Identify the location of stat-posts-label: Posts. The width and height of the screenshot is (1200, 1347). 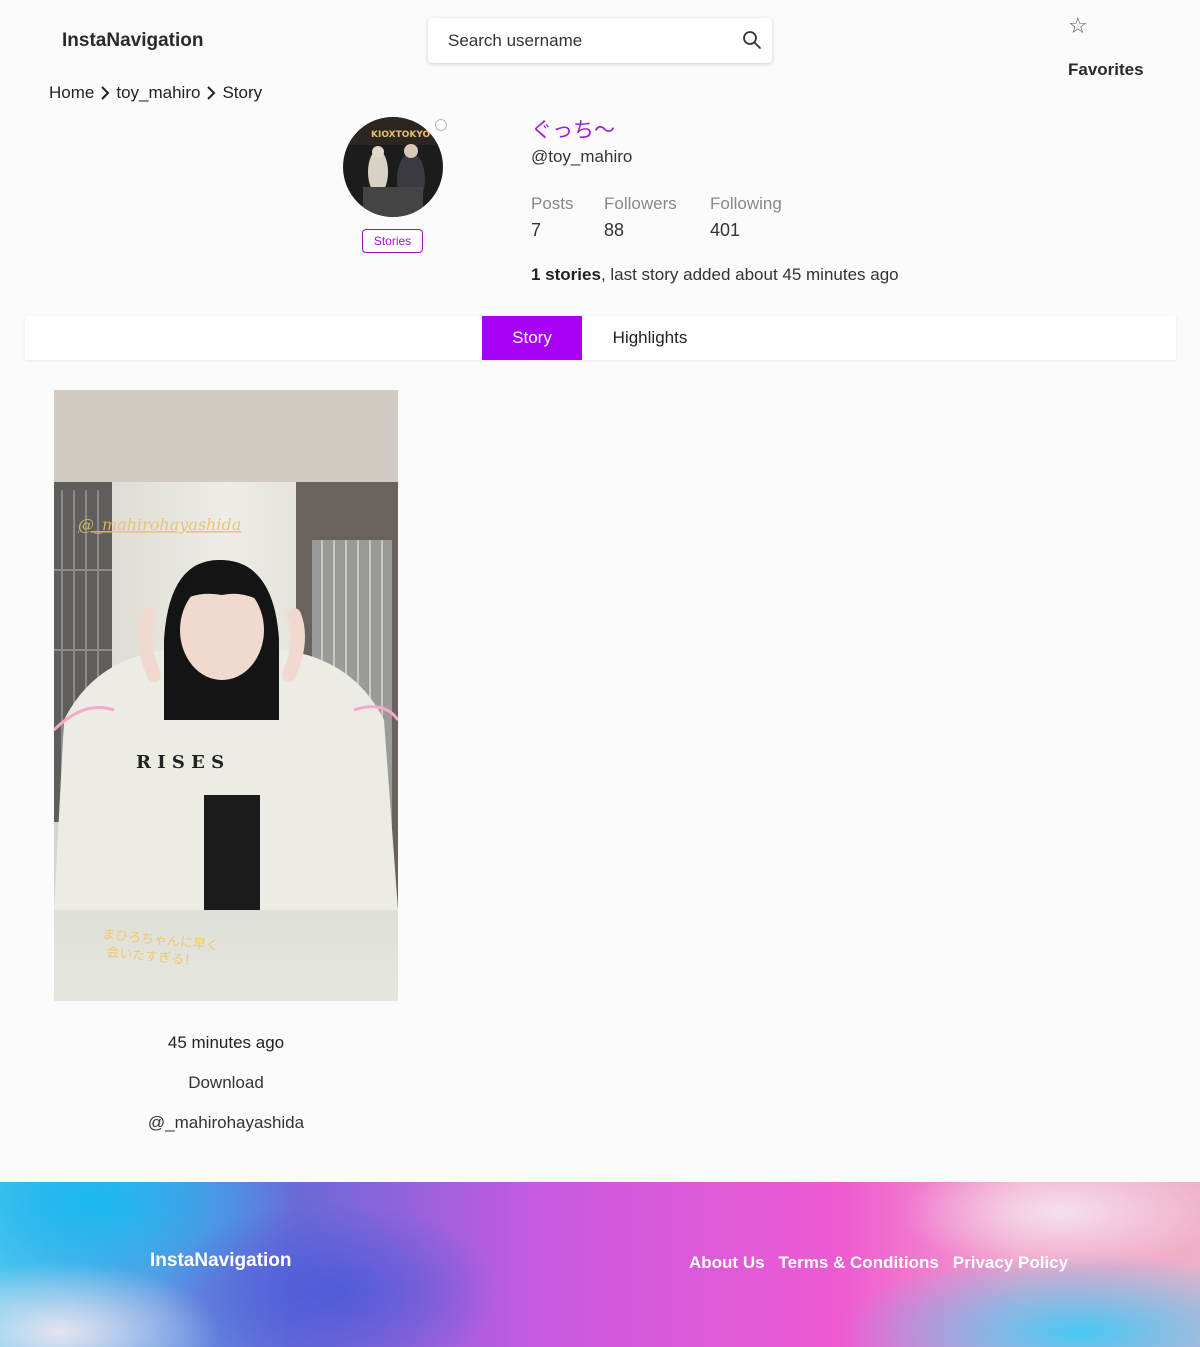
(552, 203).